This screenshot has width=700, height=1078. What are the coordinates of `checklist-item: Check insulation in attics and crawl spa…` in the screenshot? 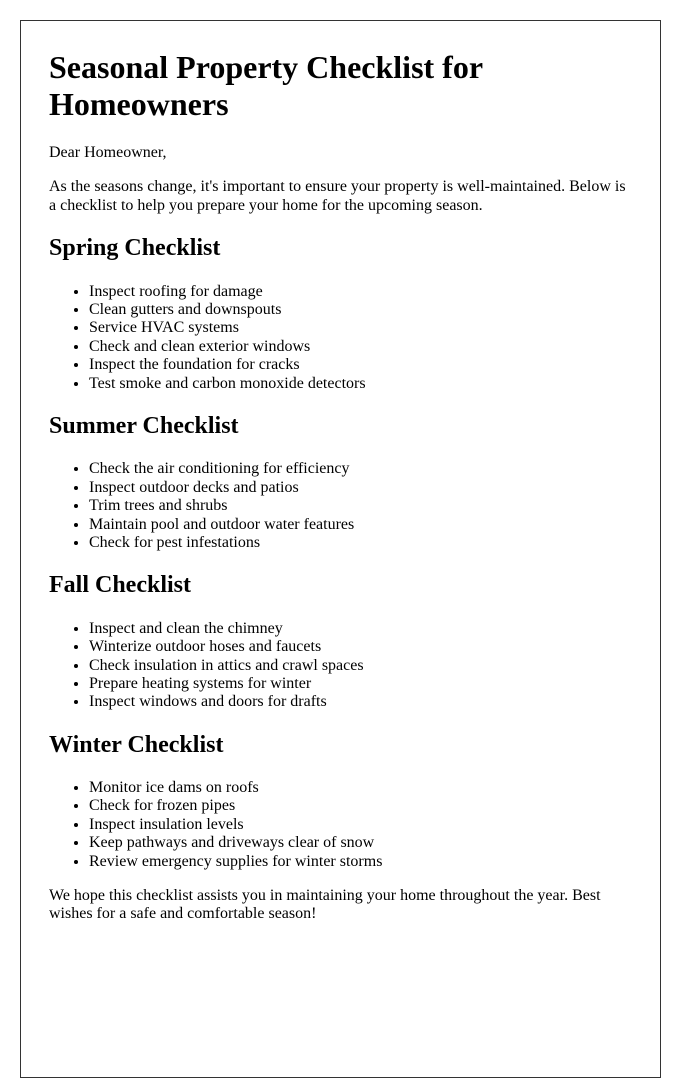 It's located at (360, 666).